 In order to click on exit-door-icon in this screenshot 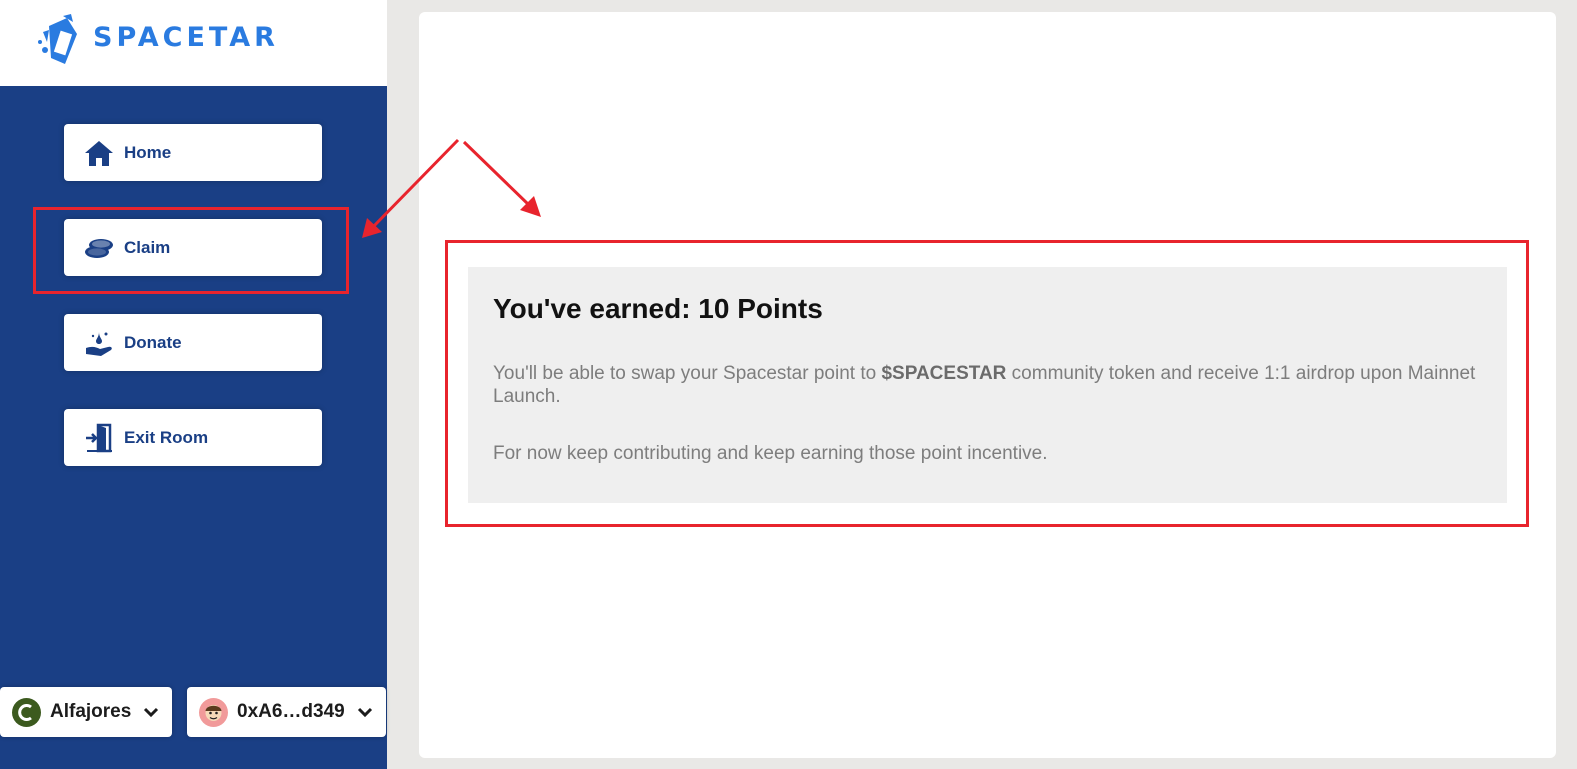, I will do `click(99, 438)`.